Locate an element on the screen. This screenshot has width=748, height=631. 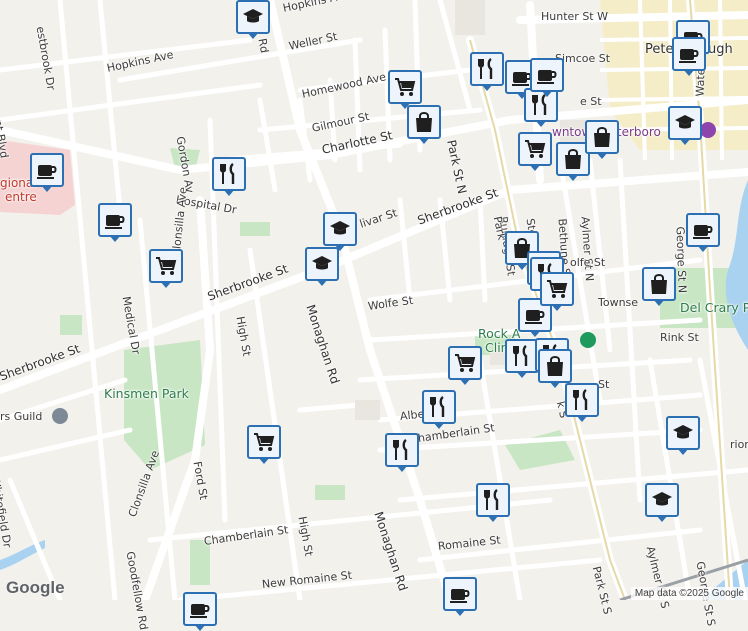
street-label: olfe St is located at coordinates (588, 262).